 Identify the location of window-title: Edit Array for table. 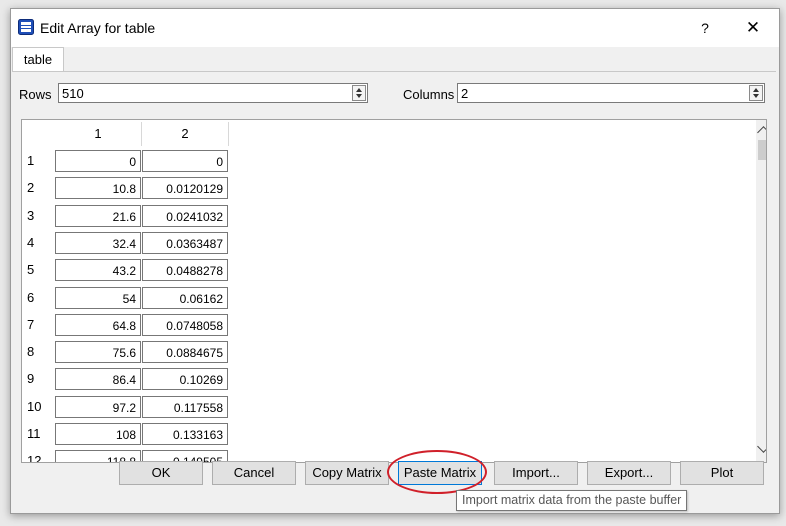
(98, 28).